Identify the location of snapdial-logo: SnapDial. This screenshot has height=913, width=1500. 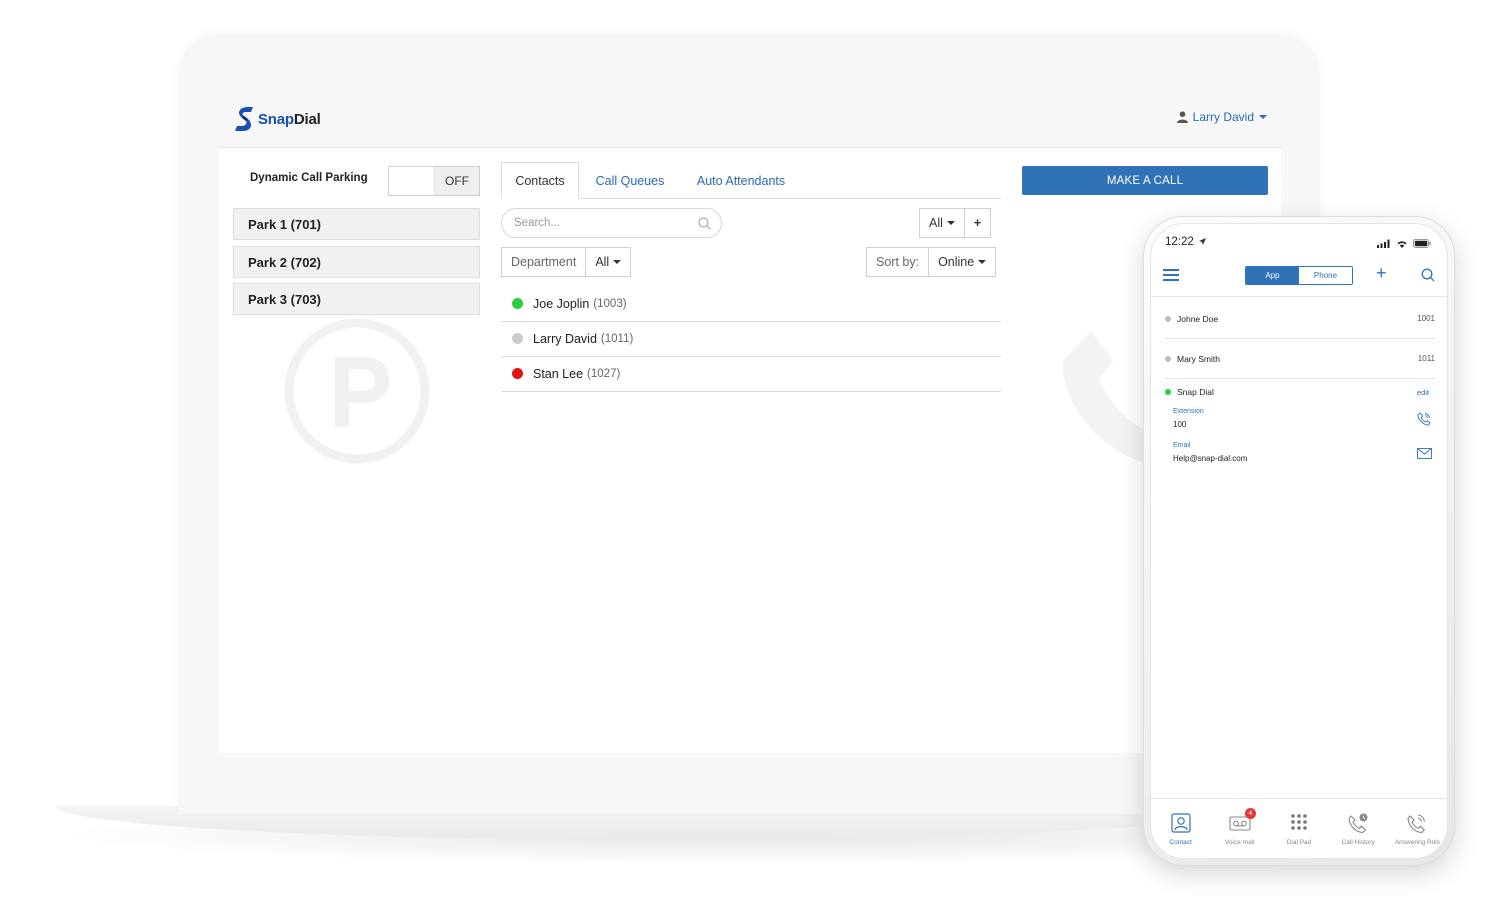
(277, 119).